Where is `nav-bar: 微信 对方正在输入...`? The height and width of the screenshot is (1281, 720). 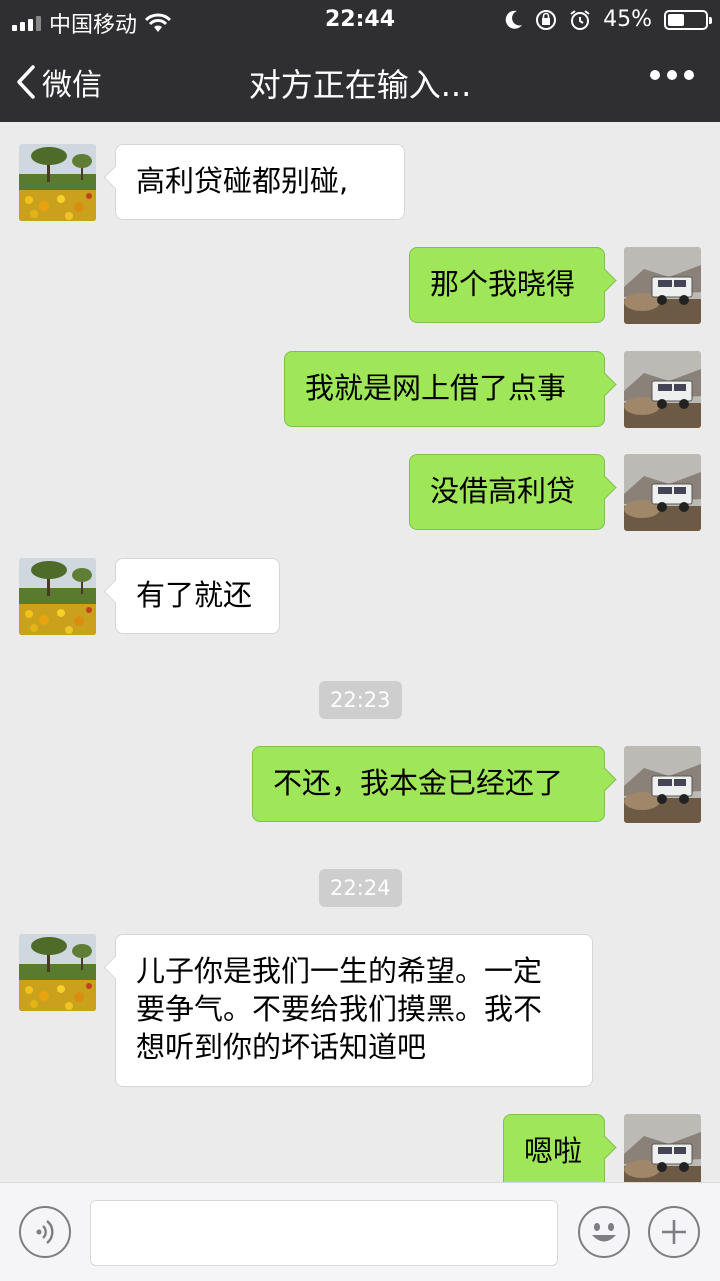
nav-bar: 微信 对方正在输入... is located at coordinates (360, 81).